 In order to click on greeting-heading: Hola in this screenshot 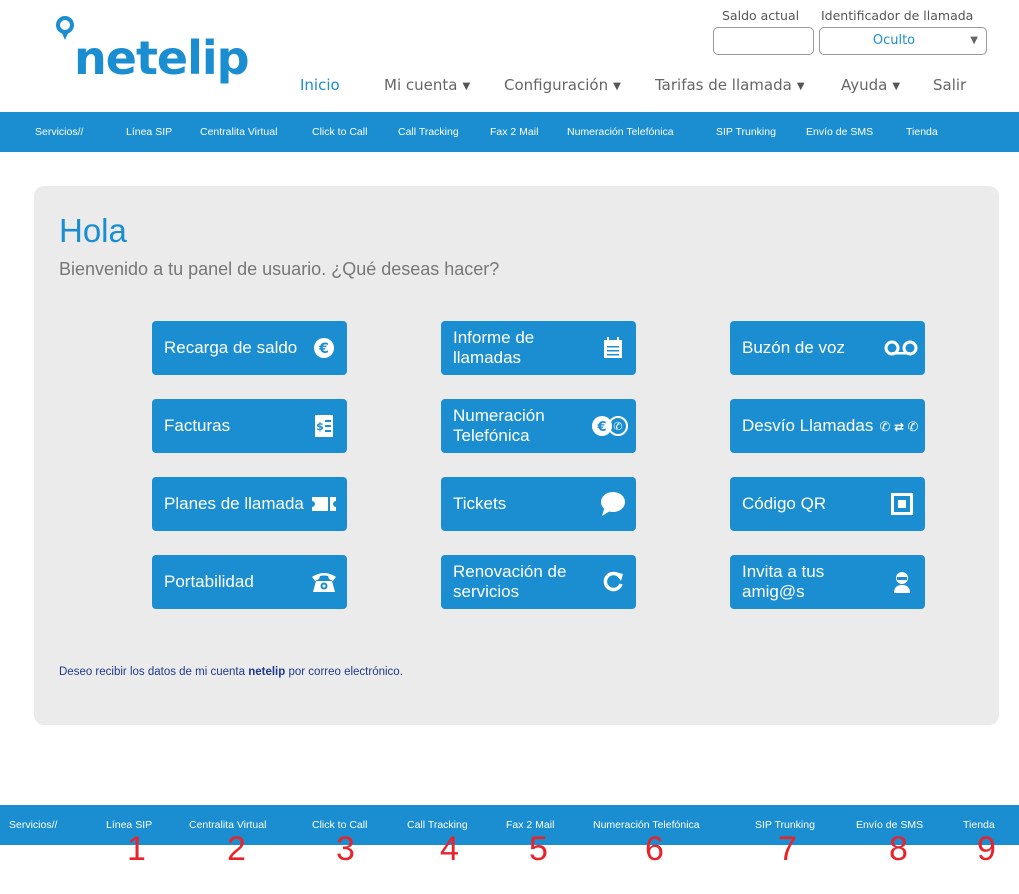, I will do `click(93, 230)`.